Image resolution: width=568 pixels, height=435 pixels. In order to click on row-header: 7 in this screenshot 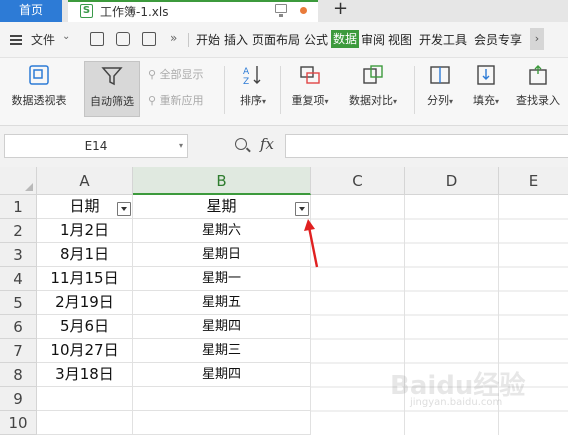, I will do `click(18, 351)`.